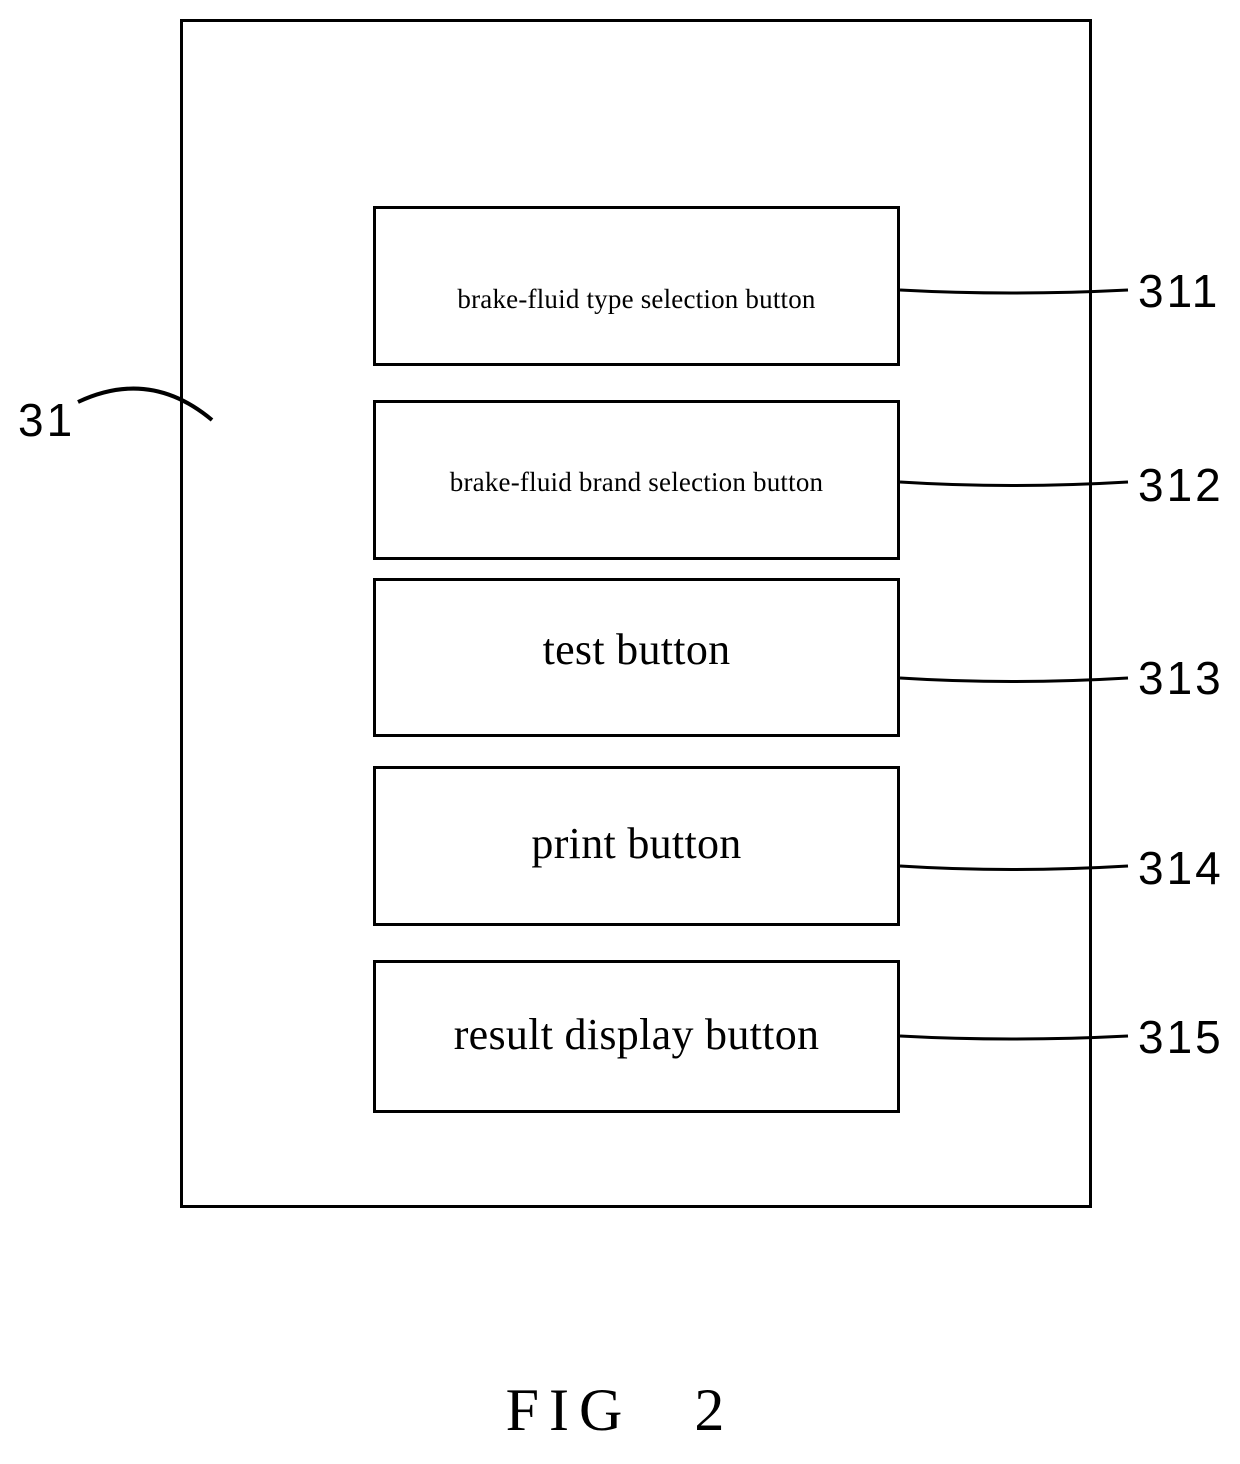  I want to click on reference-numeral-313: 313, so click(1181, 678).